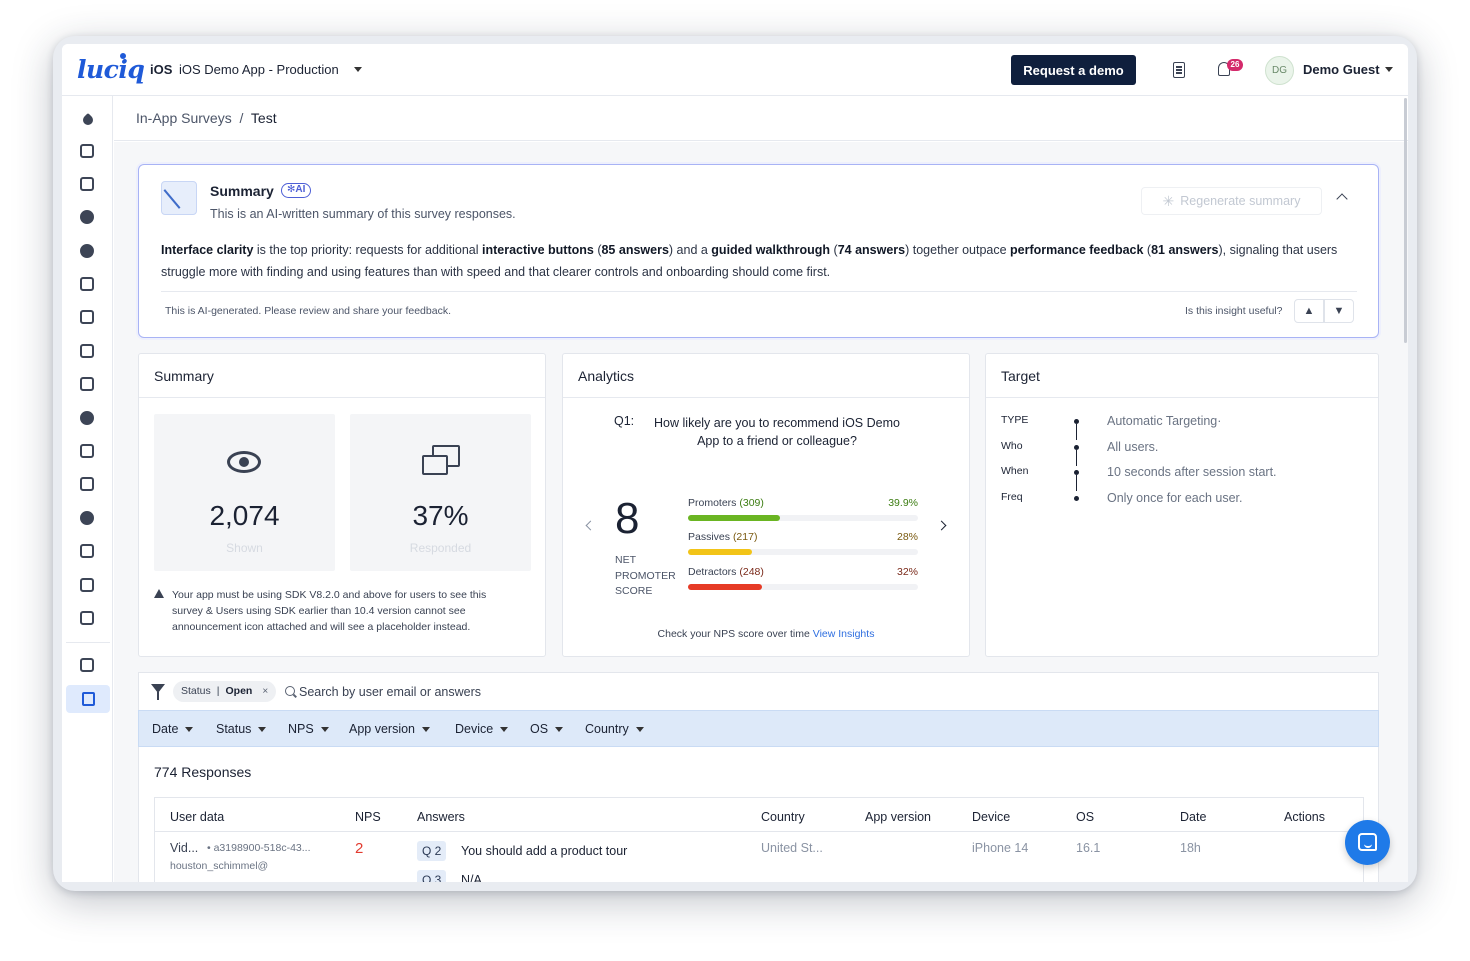 The image size is (1470, 961). I want to click on users-icon, so click(88, 519).